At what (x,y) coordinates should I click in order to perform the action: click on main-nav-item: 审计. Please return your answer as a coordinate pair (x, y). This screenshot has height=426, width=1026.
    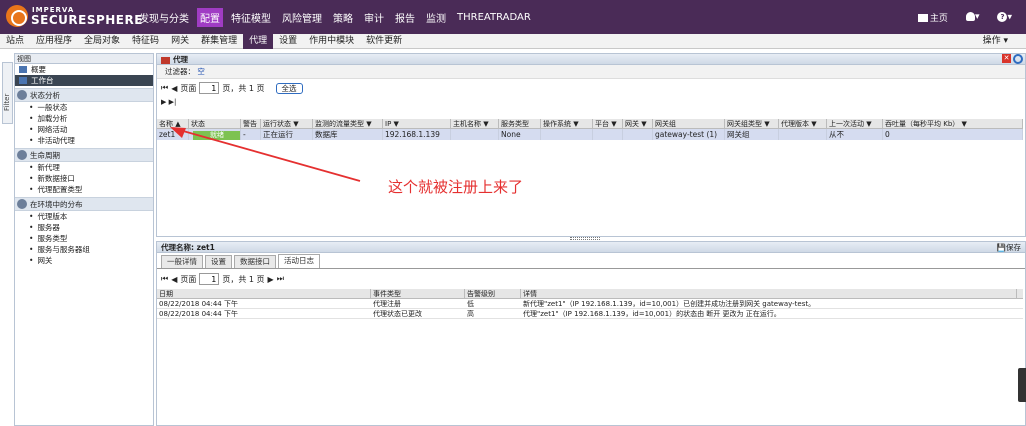
    Looking at the image, I should click on (374, 17).